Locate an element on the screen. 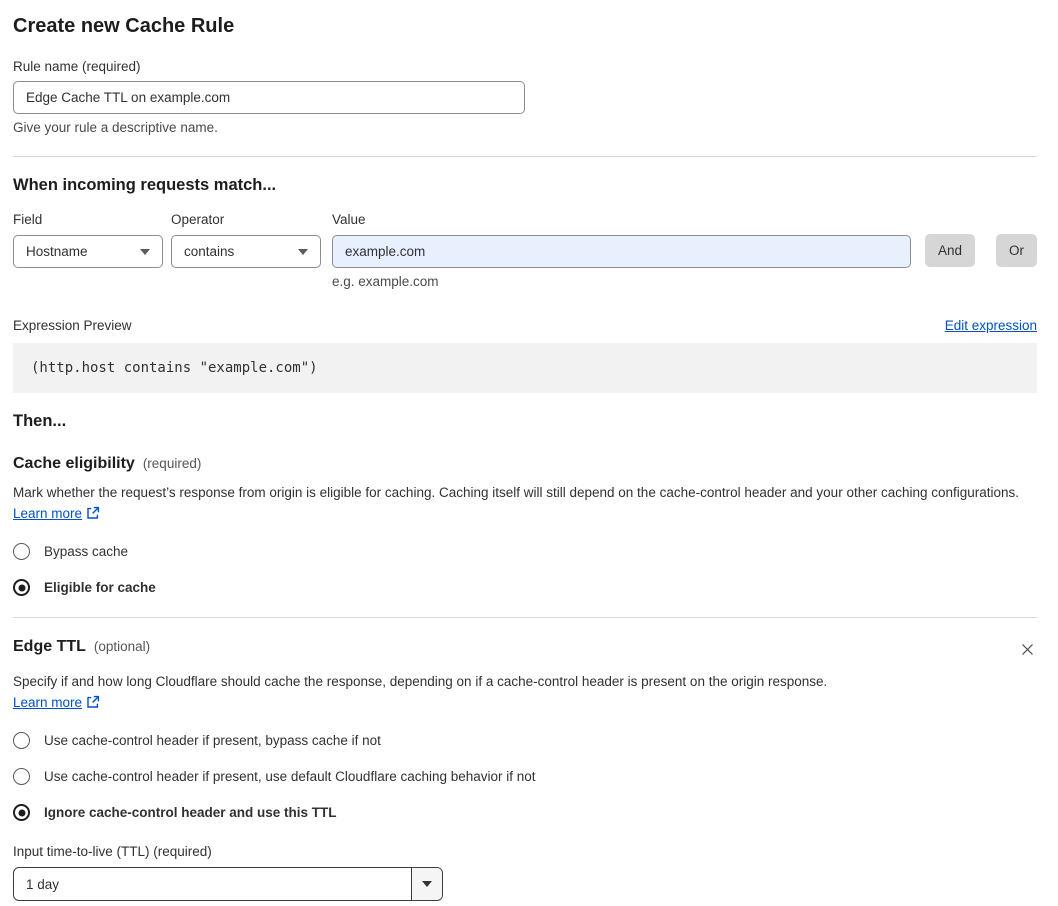 The image size is (1058, 906). field-select: Hostname is located at coordinates (88, 251).